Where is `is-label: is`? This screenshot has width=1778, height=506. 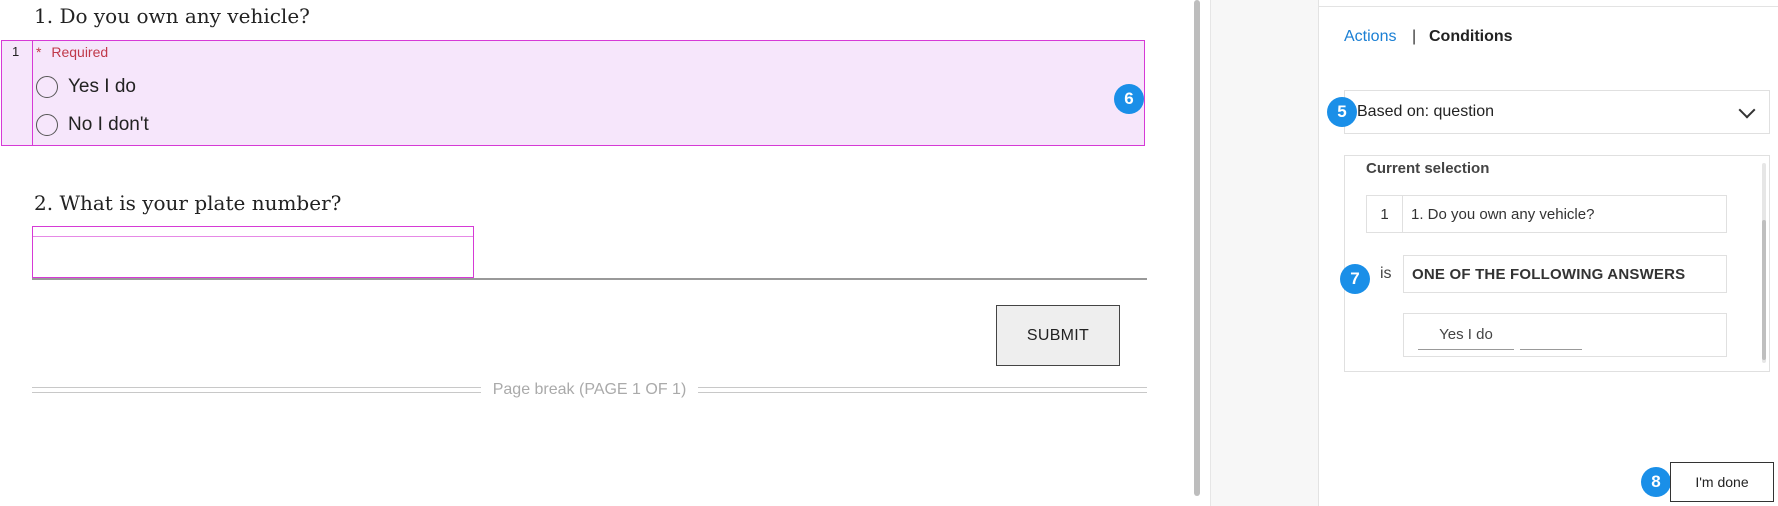
is-label: is is located at coordinates (1386, 273).